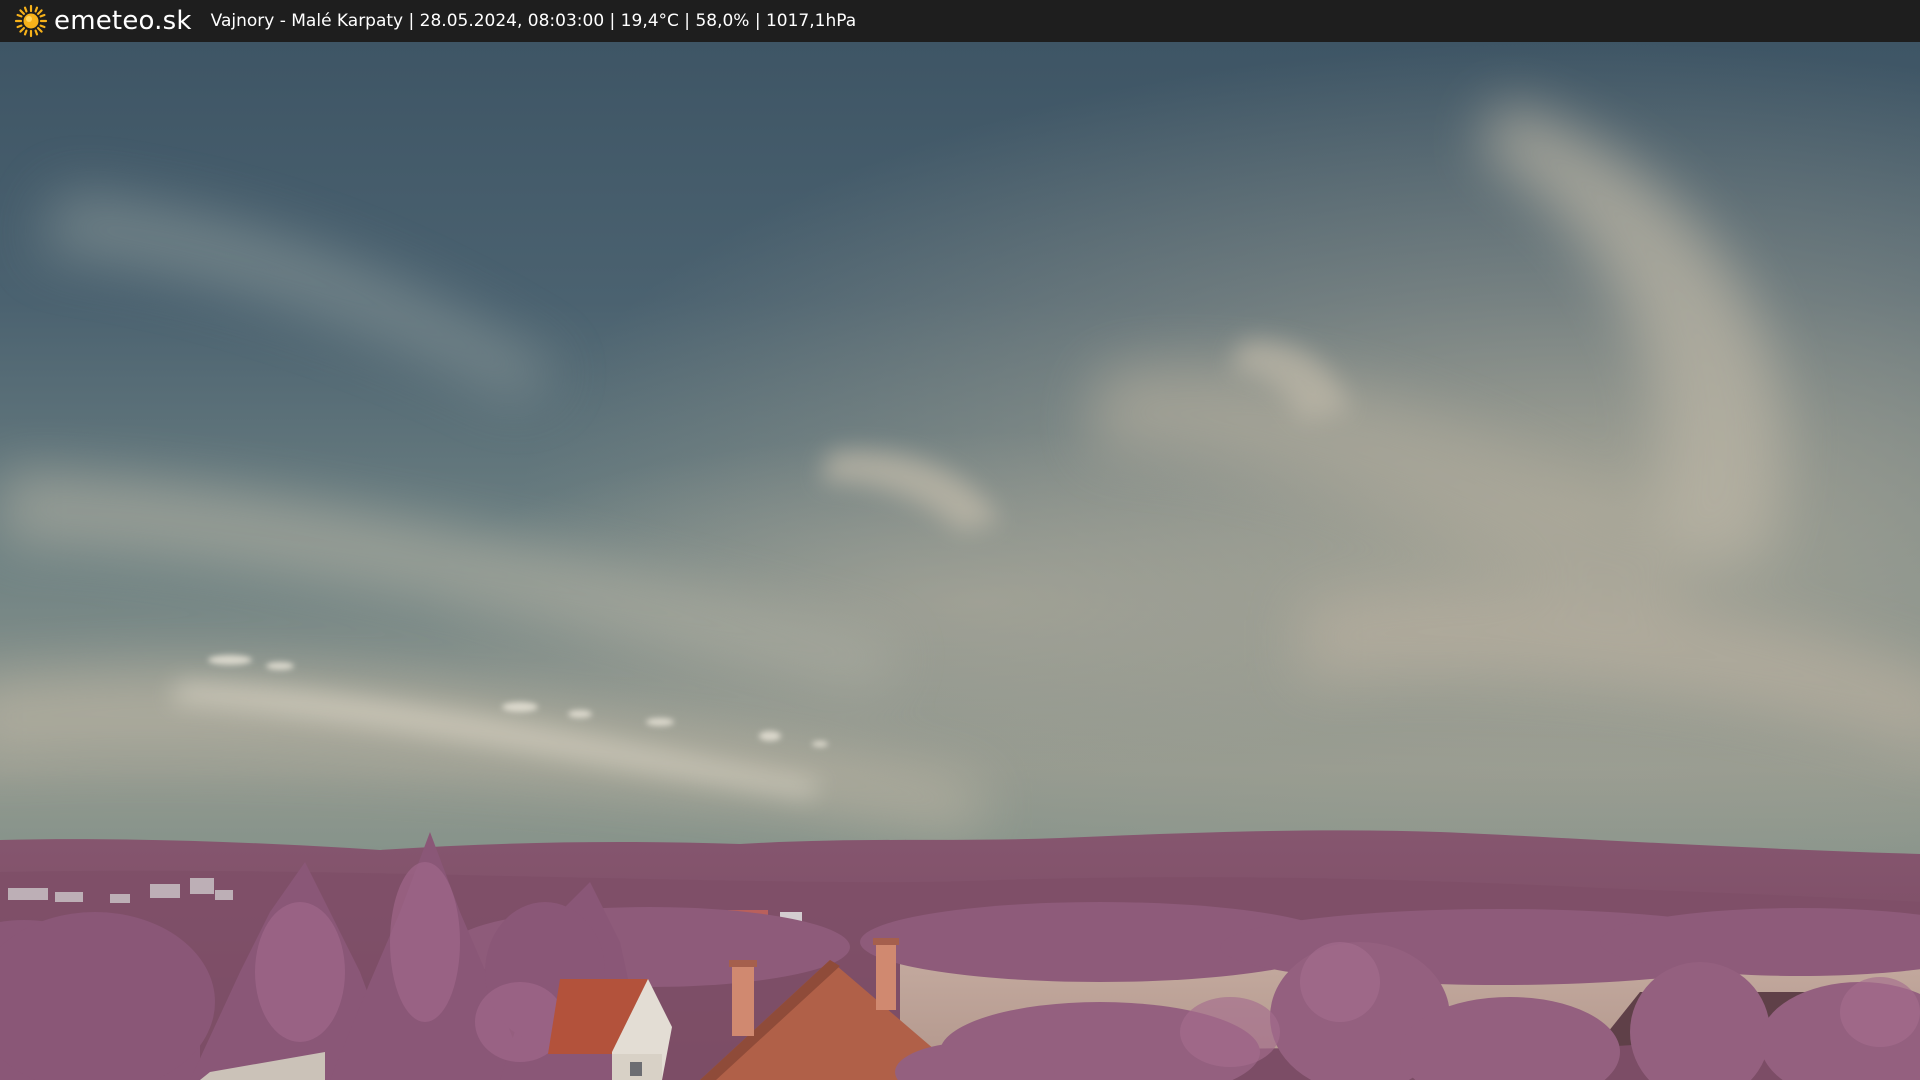  What do you see at coordinates (123, 21) in the screenshot?
I see `brand-name: emeteo.sk` at bounding box center [123, 21].